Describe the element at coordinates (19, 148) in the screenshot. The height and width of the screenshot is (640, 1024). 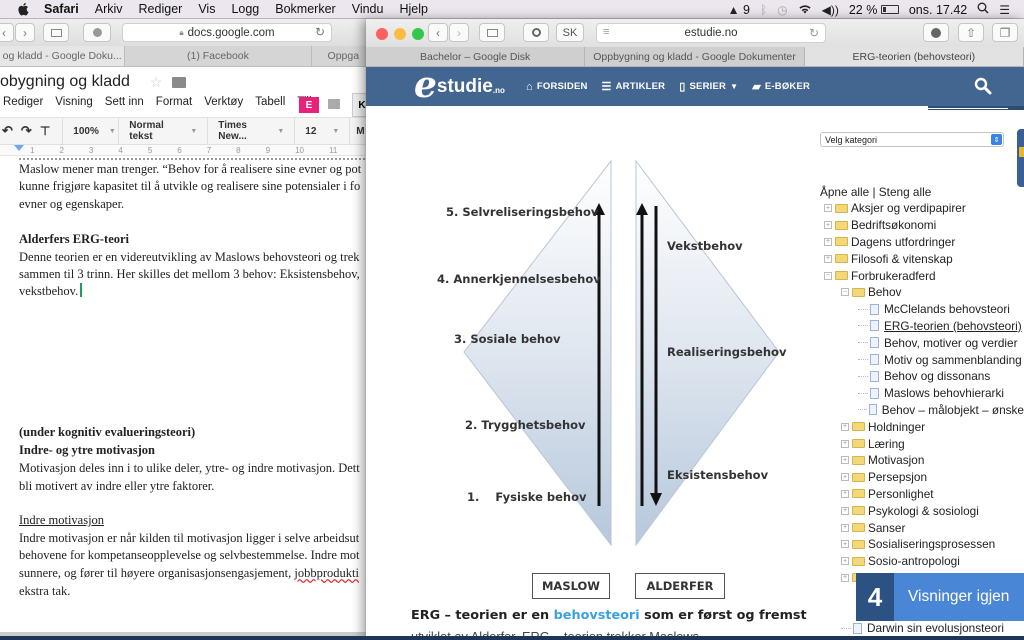
I see `indent-marker` at that location.